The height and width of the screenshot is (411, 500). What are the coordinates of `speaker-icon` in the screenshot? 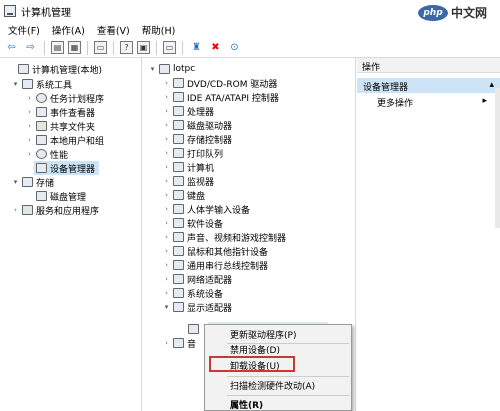 It's located at (178, 237).